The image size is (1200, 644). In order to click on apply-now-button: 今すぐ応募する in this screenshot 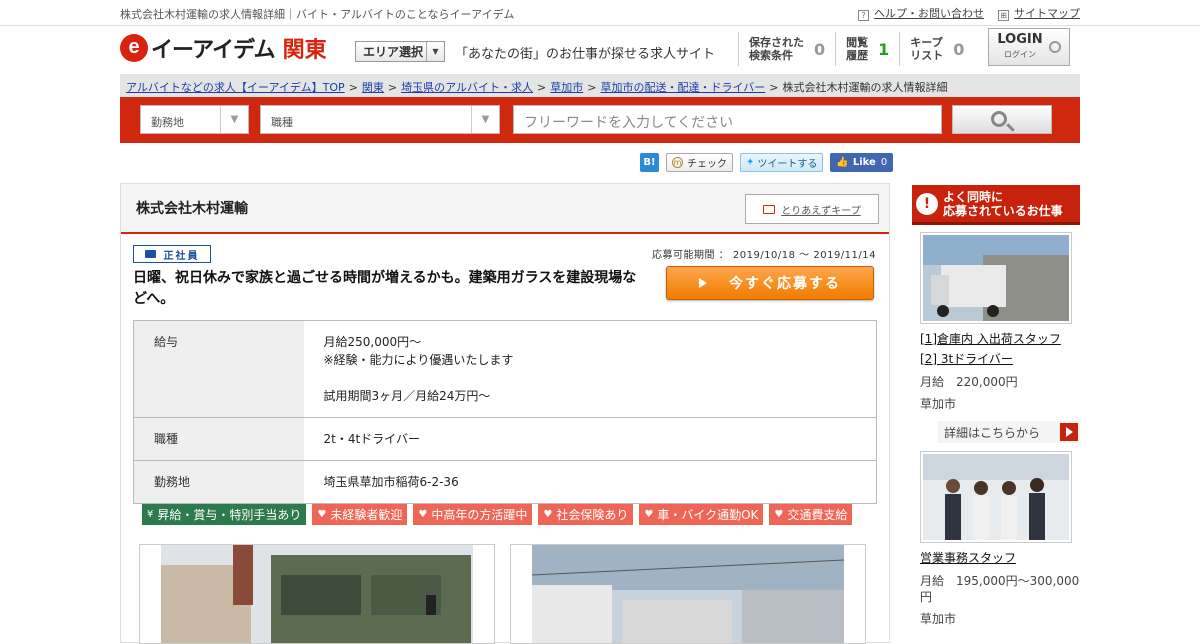, I will do `click(770, 283)`.